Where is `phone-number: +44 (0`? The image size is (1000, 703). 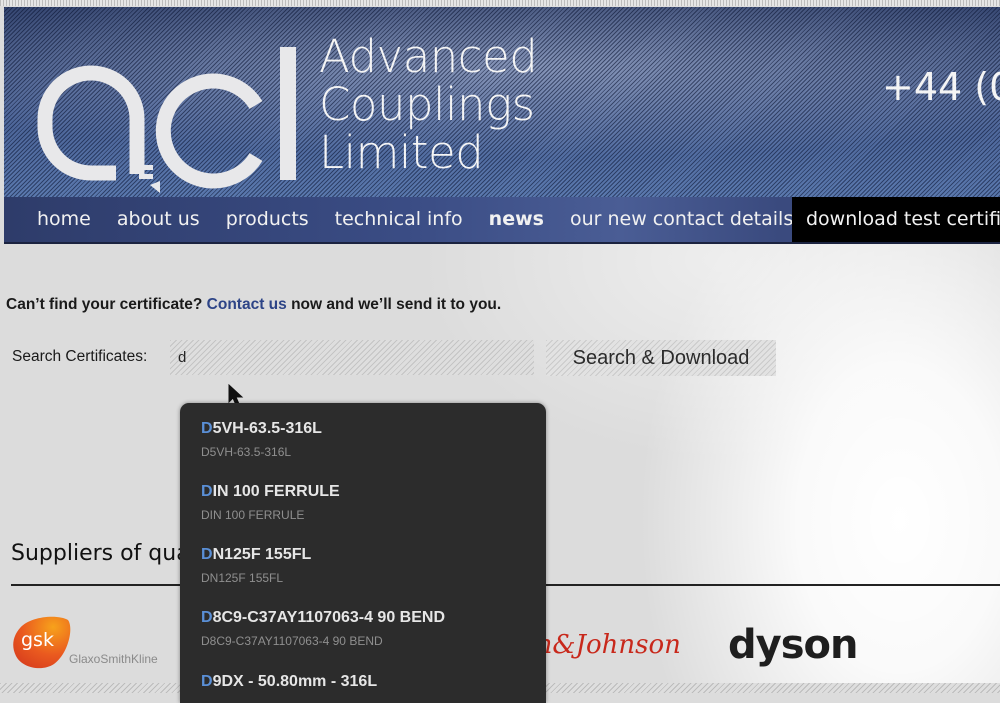
phone-number: +44 (0 is located at coordinates (941, 87).